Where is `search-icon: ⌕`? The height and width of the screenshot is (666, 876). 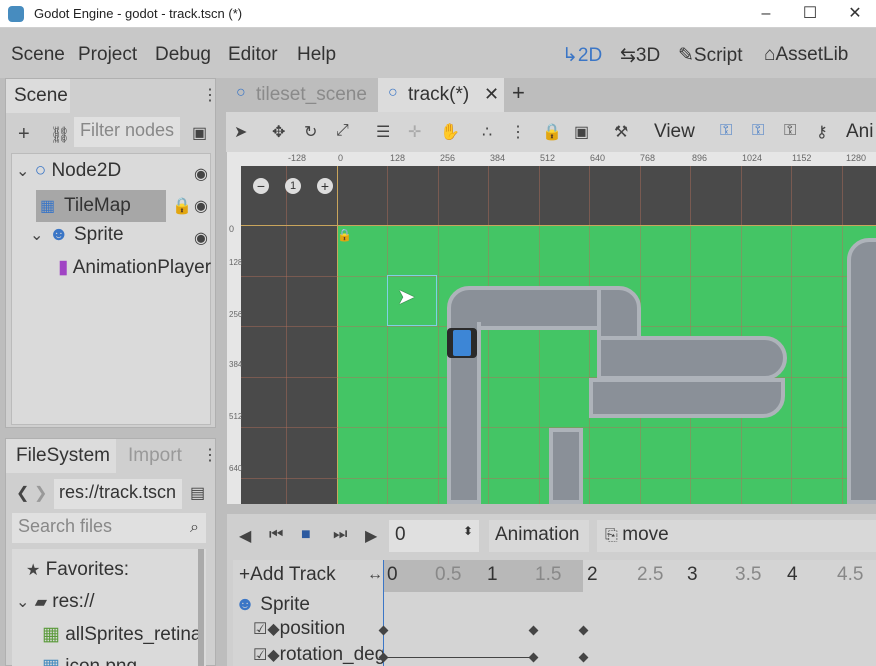 search-icon: ⌕ is located at coordinates (194, 528).